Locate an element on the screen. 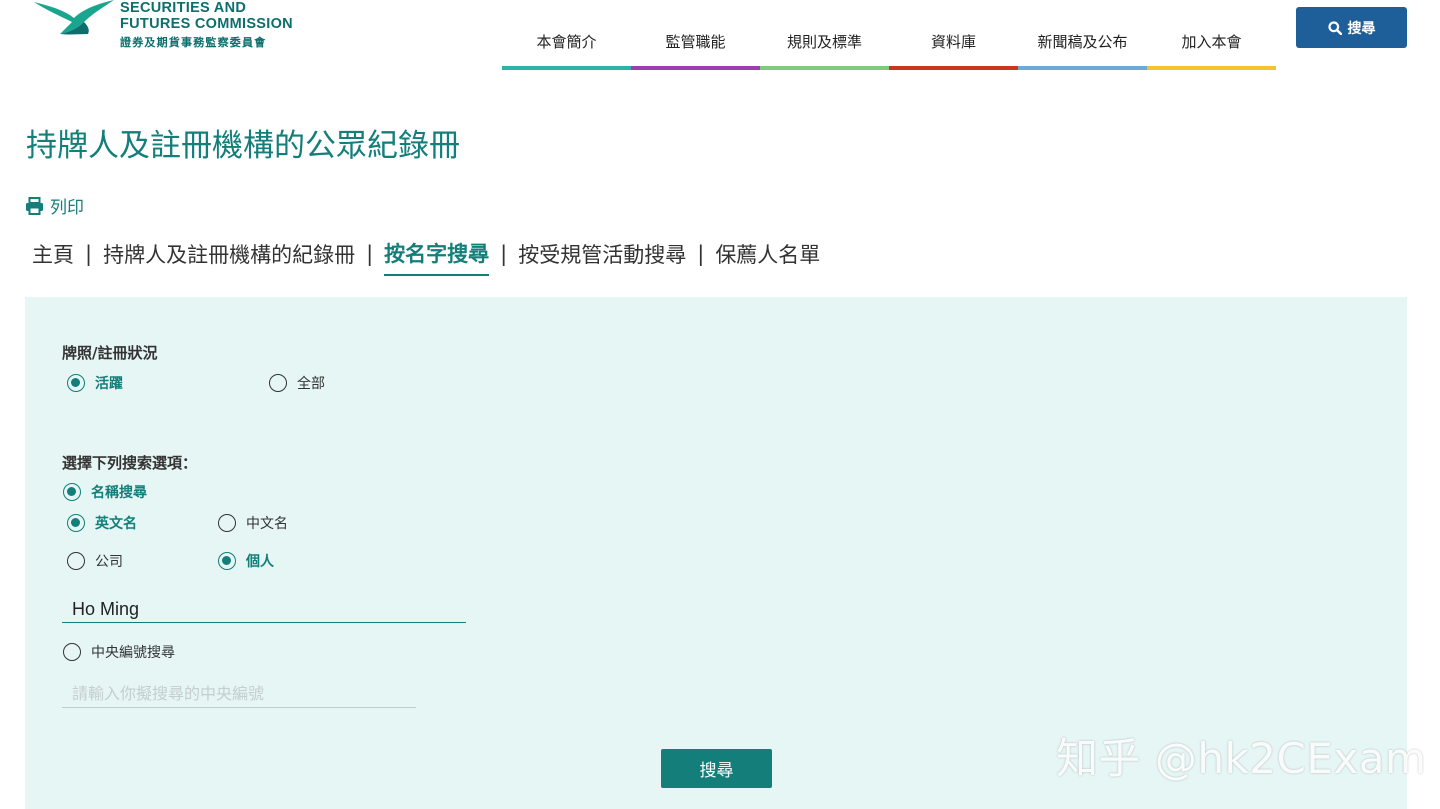 The width and height of the screenshot is (1440, 809). nav-item-database: 資料庫 is located at coordinates (953, 35).